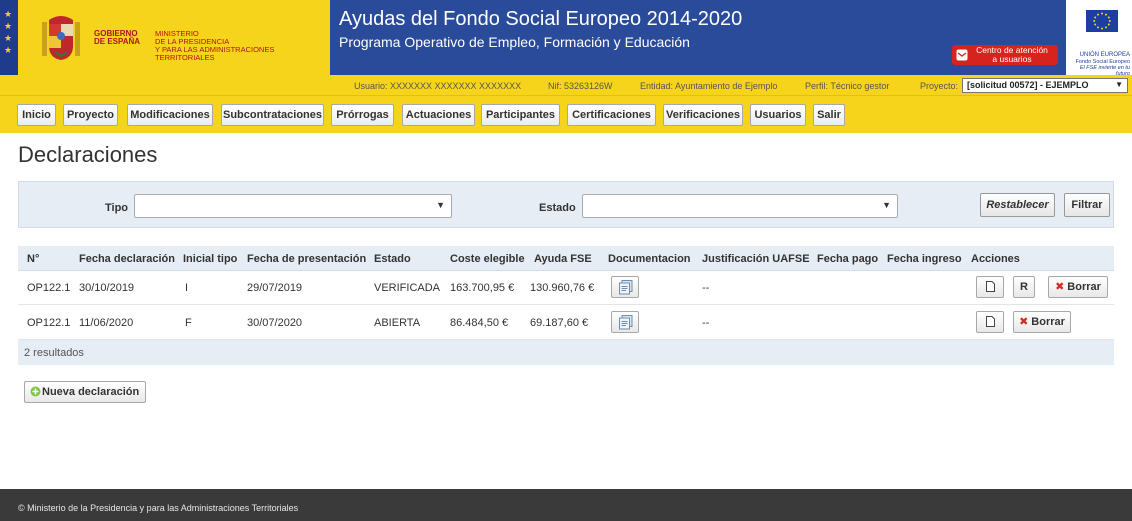 The image size is (1132, 521). I want to click on eu-label: UNIÓN EUROPEA, so click(1104, 55).